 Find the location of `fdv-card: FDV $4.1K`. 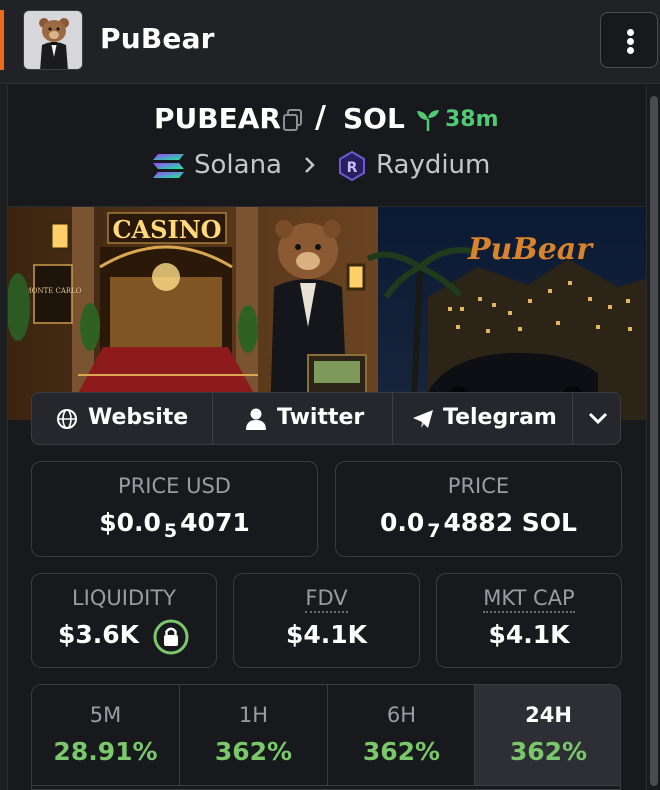

fdv-card: FDV $4.1K is located at coordinates (326, 620).